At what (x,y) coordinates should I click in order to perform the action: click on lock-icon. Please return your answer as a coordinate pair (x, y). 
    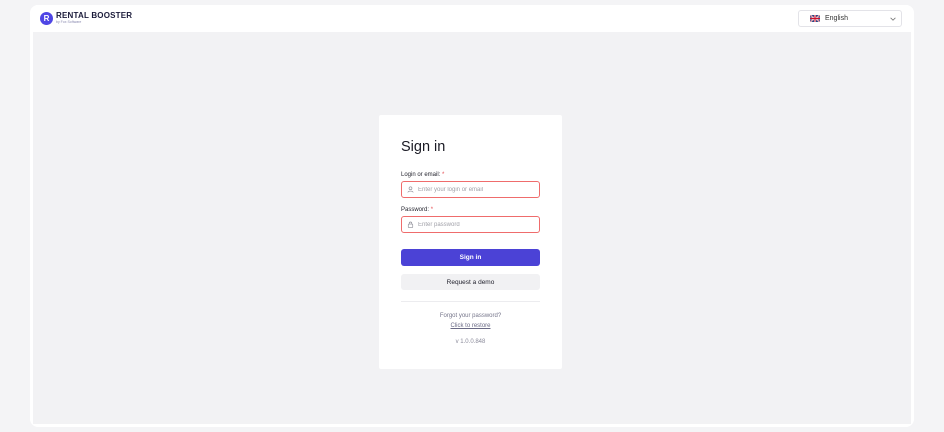
    Looking at the image, I should click on (410, 224).